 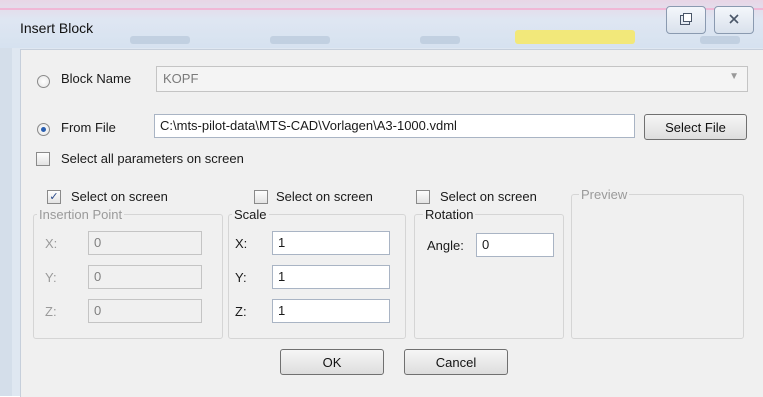 What do you see at coordinates (96, 78) in the screenshot?
I see `block-name-label: Block Name` at bounding box center [96, 78].